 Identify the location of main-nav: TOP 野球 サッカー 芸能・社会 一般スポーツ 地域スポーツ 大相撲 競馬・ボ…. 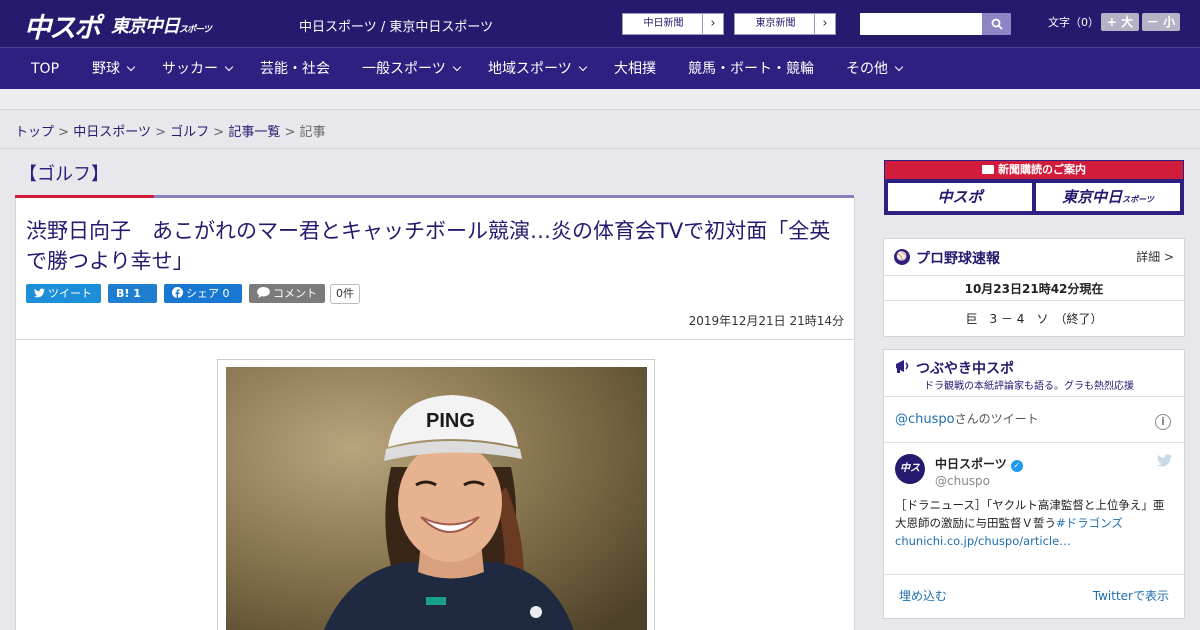
(600, 68).